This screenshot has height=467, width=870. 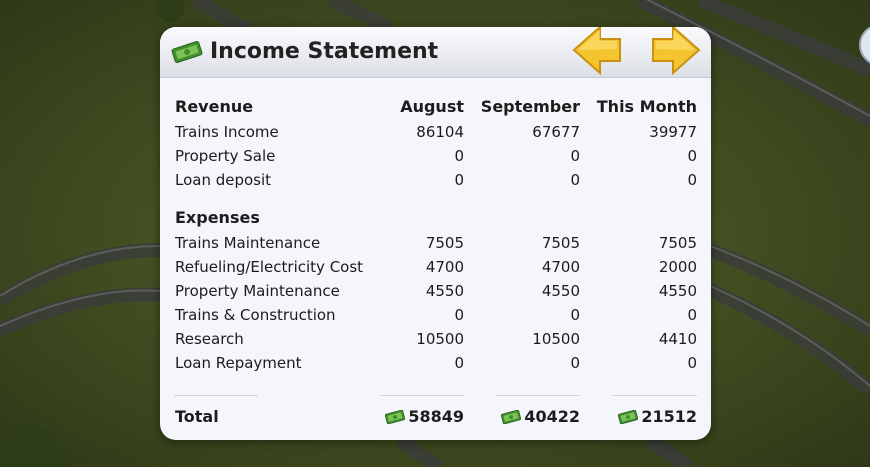 I want to click on row-value-august: 4700, so click(x=444, y=267).